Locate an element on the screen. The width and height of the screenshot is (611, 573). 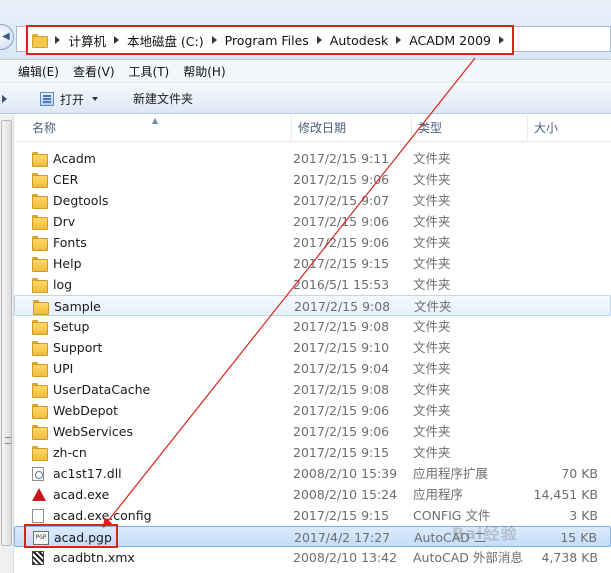
file-row: Sample 2017/2/15 9:08 文件夹 is located at coordinates (312, 305).